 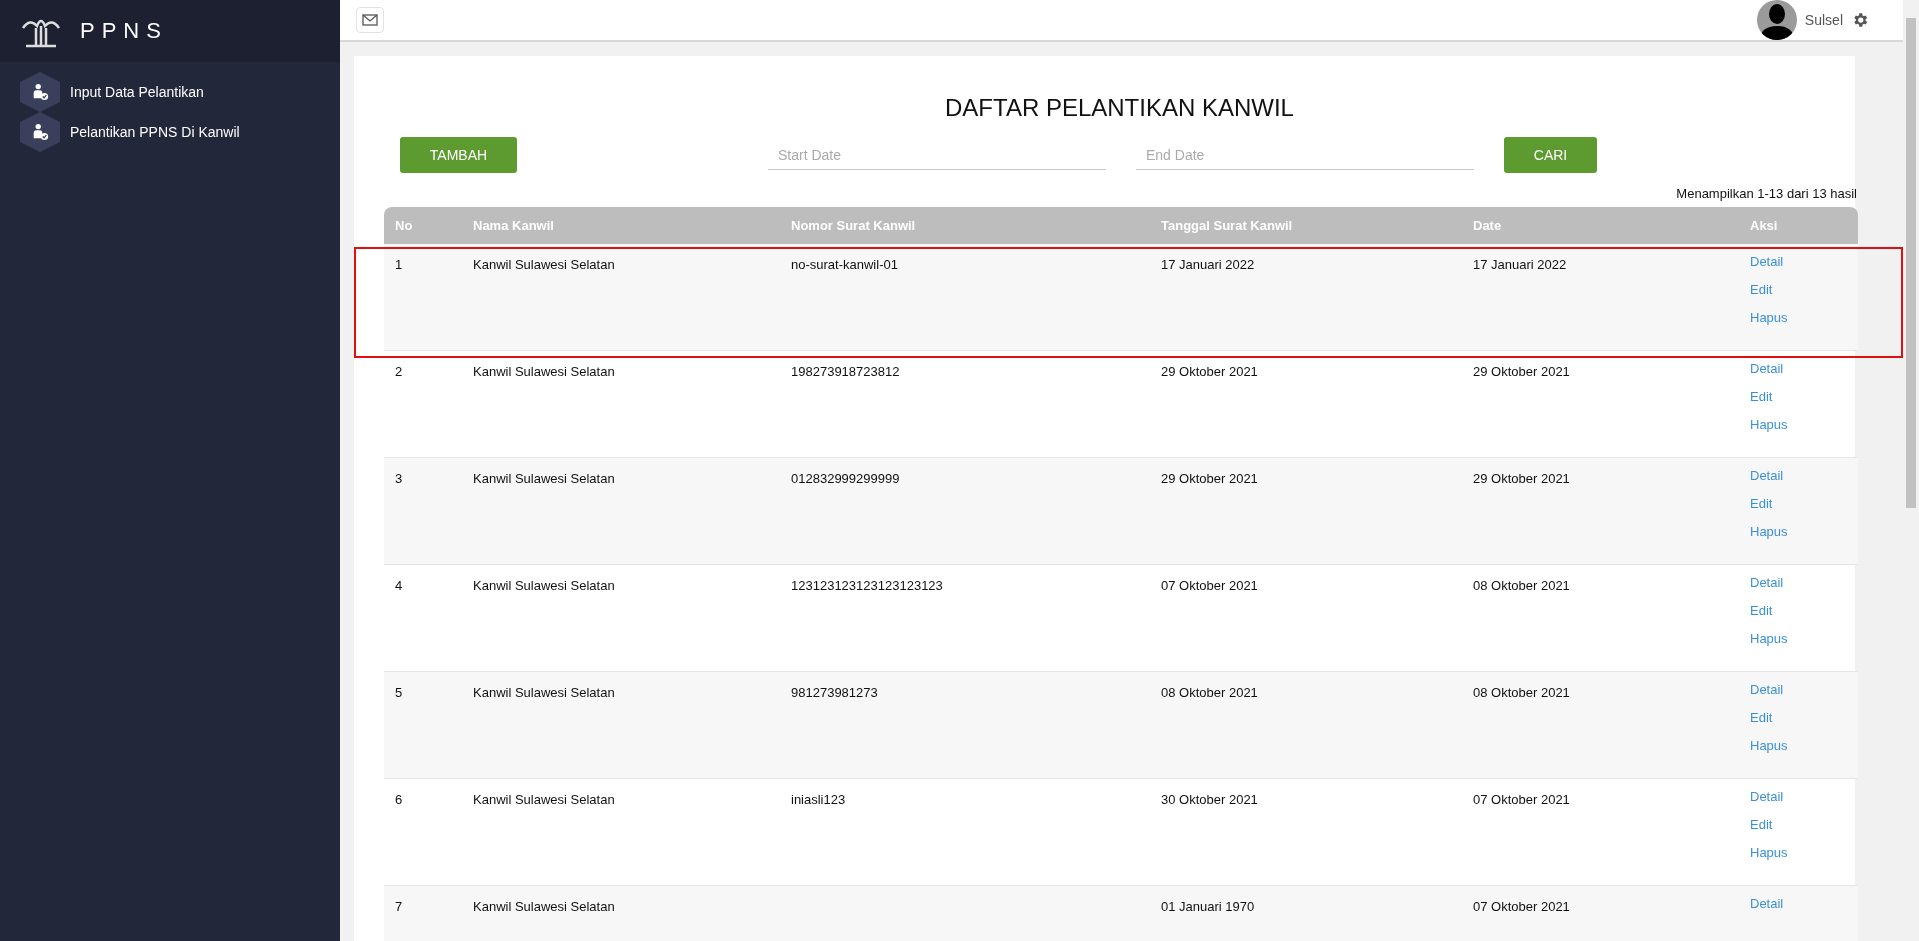 What do you see at coordinates (399, 906) in the screenshot?
I see `table-cell: 7` at bounding box center [399, 906].